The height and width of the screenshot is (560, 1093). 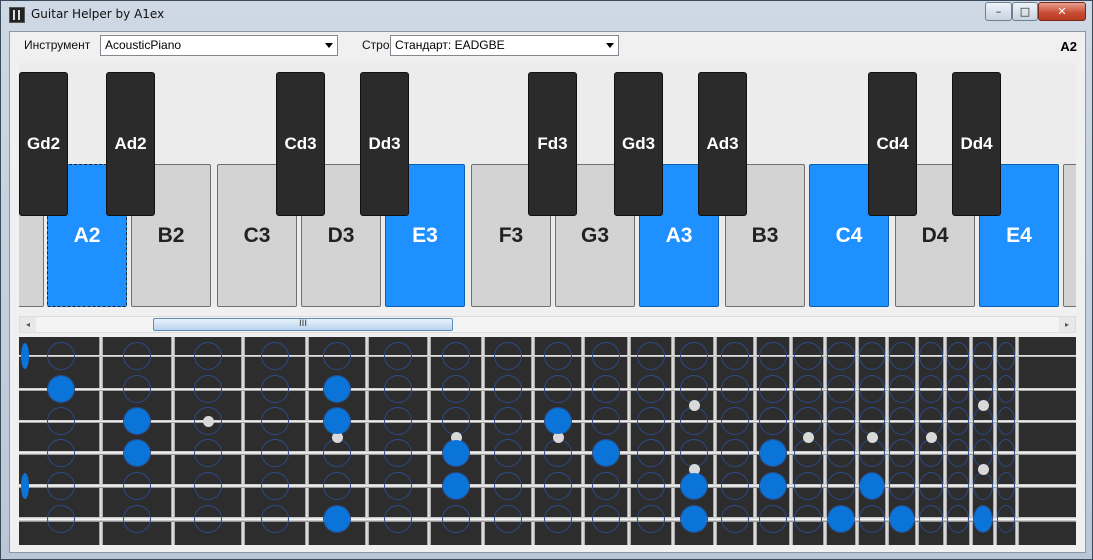 What do you see at coordinates (892, 144) in the screenshot?
I see `piano-key-Cd4: Cd4` at bounding box center [892, 144].